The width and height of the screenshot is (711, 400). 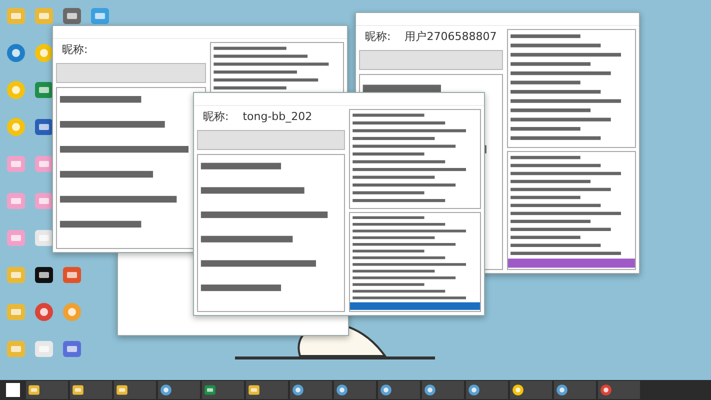 I want to click on nickname-value: tong-bb_202, so click(x=277, y=117).